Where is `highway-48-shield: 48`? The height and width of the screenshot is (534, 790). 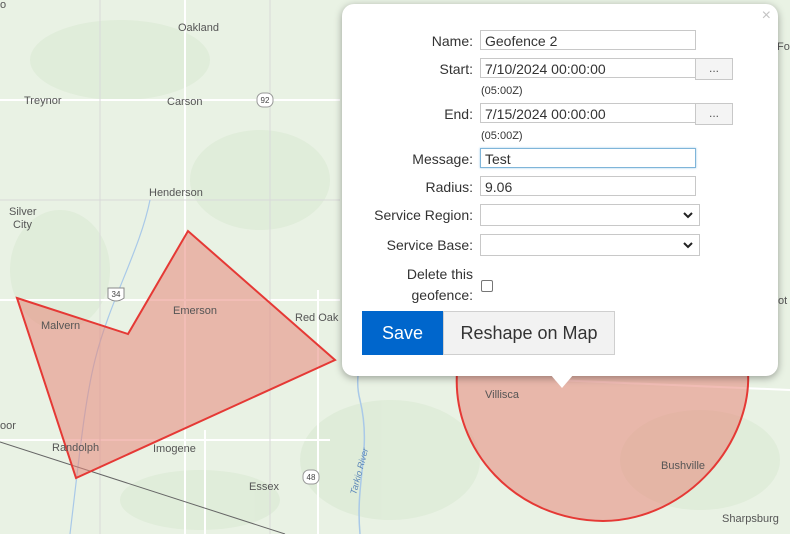
highway-48-shield: 48 is located at coordinates (311, 477).